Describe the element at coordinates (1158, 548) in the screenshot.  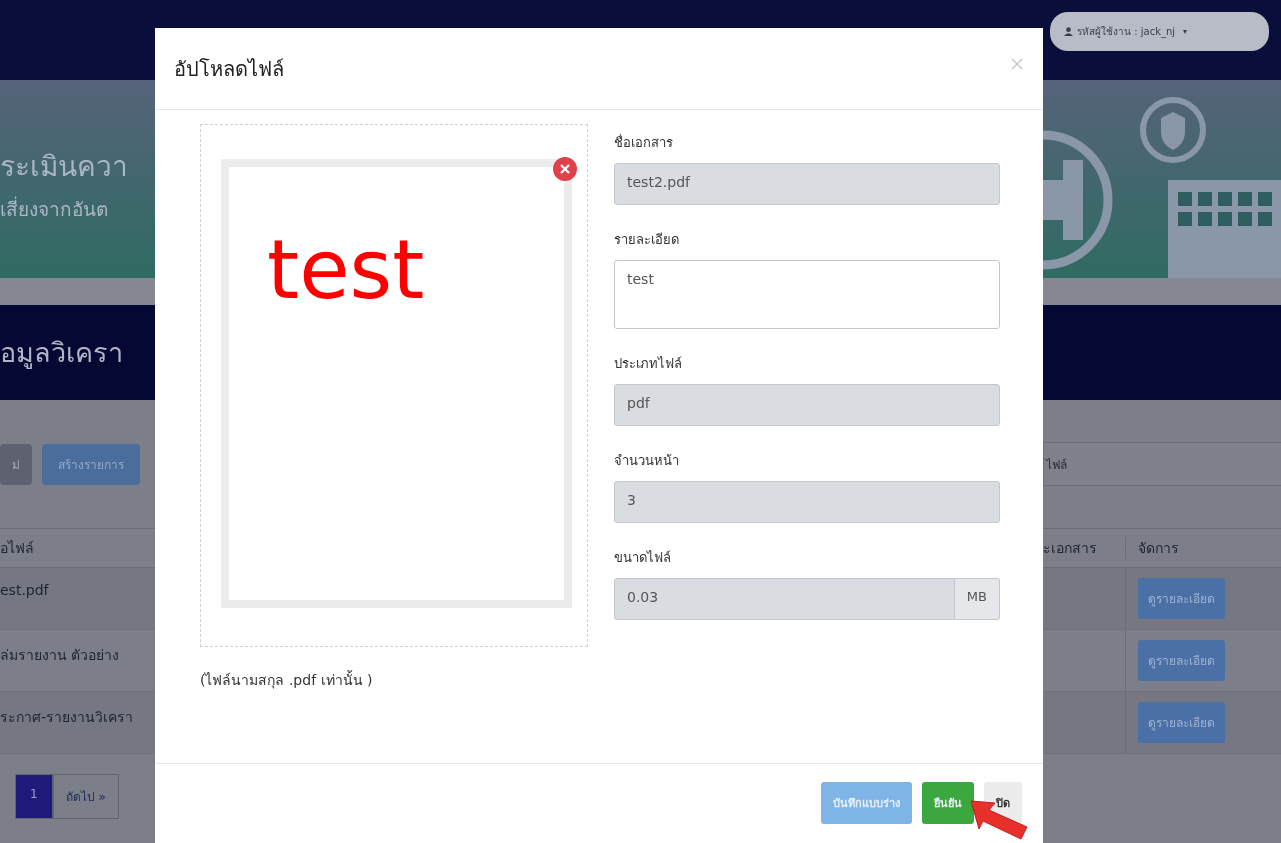
I see `table-header: จัดการ` at that location.